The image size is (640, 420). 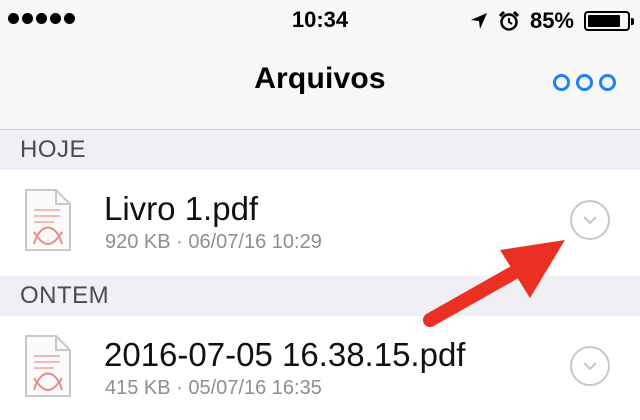 What do you see at coordinates (320, 150) in the screenshot?
I see `section-header-today: HOJE` at bounding box center [320, 150].